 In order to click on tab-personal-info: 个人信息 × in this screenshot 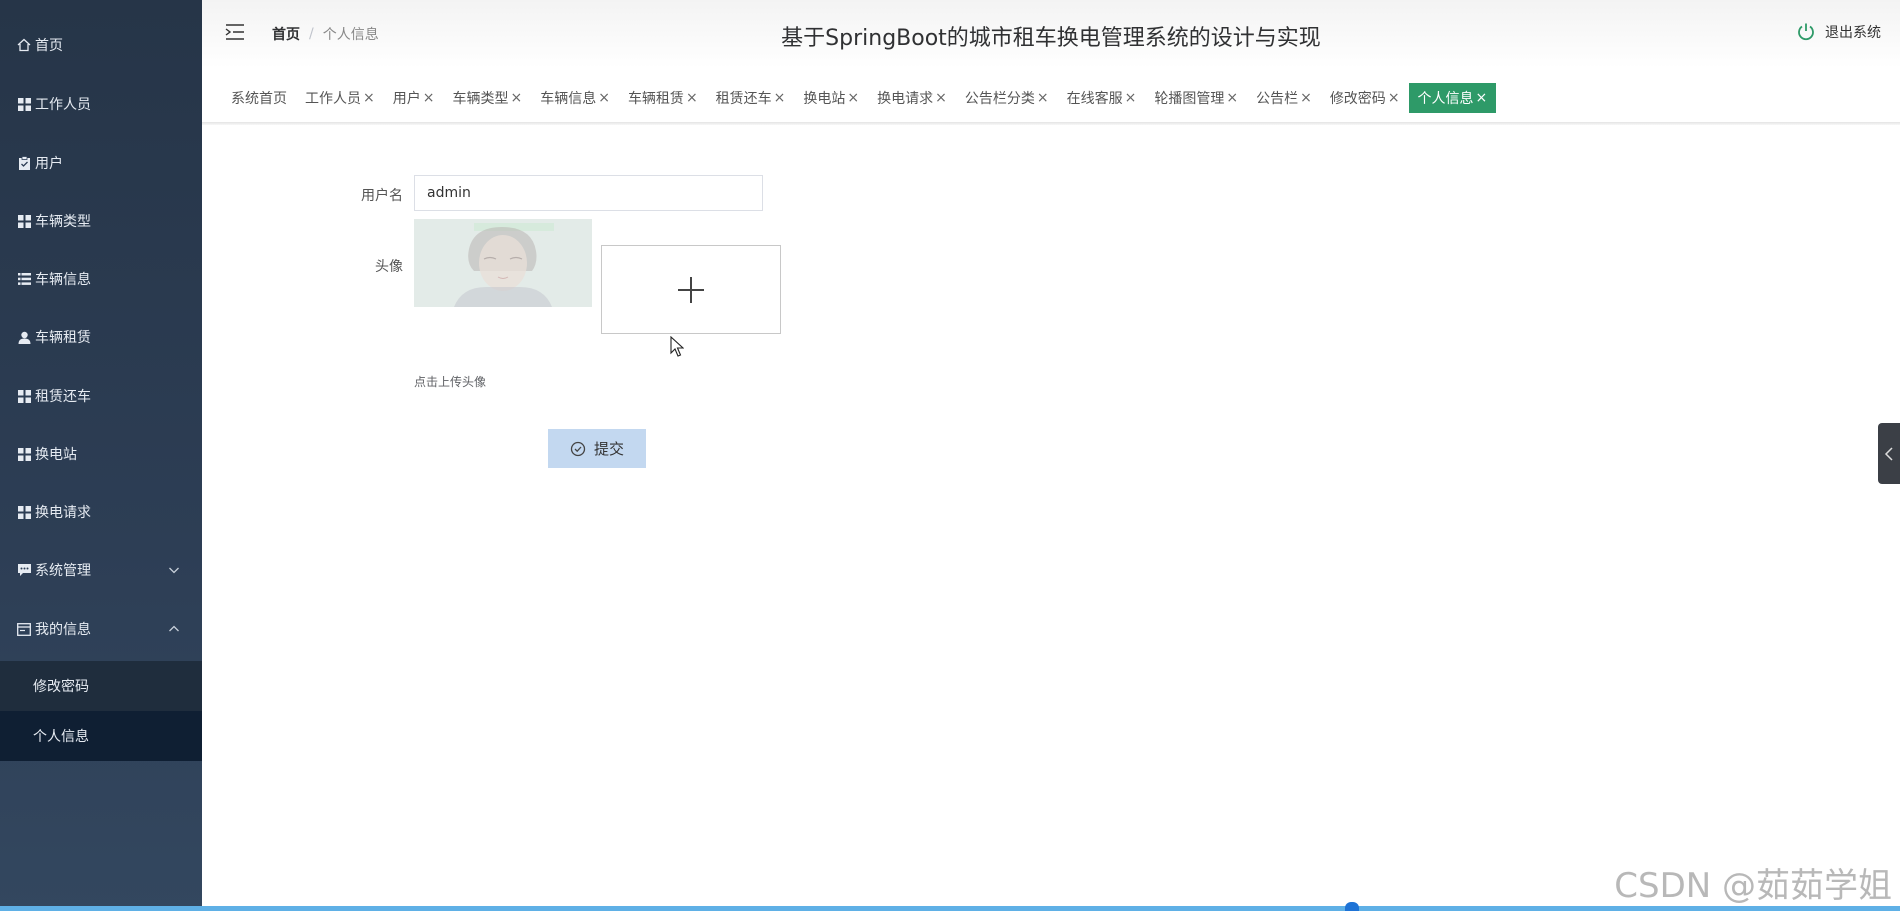, I will do `click(1452, 98)`.